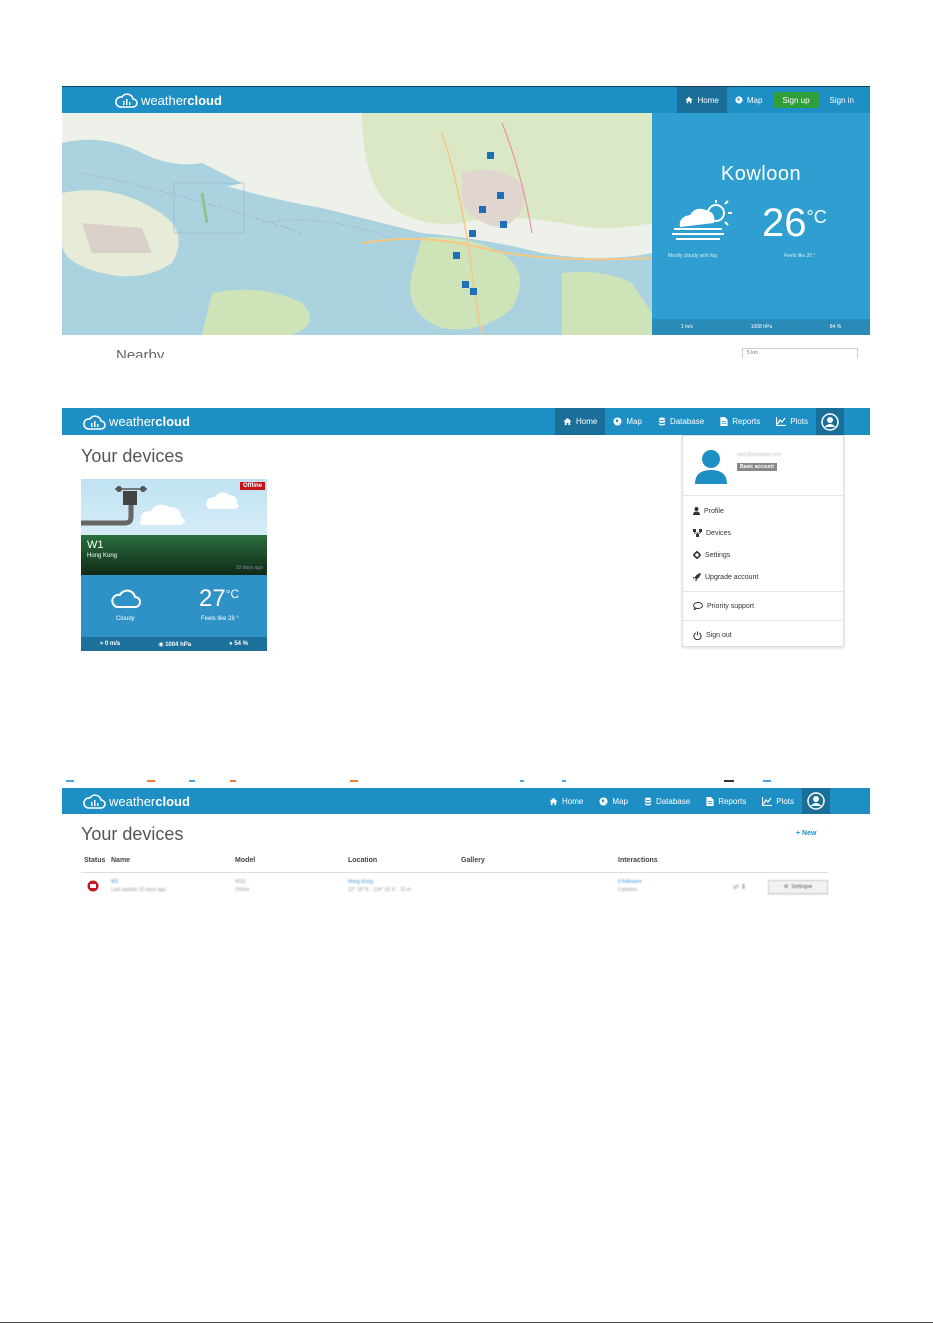 Image resolution: width=933 pixels, height=1324 pixels. Describe the element at coordinates (763, 511) in the screenshot. I see `menu-profile: Profile` at that location.